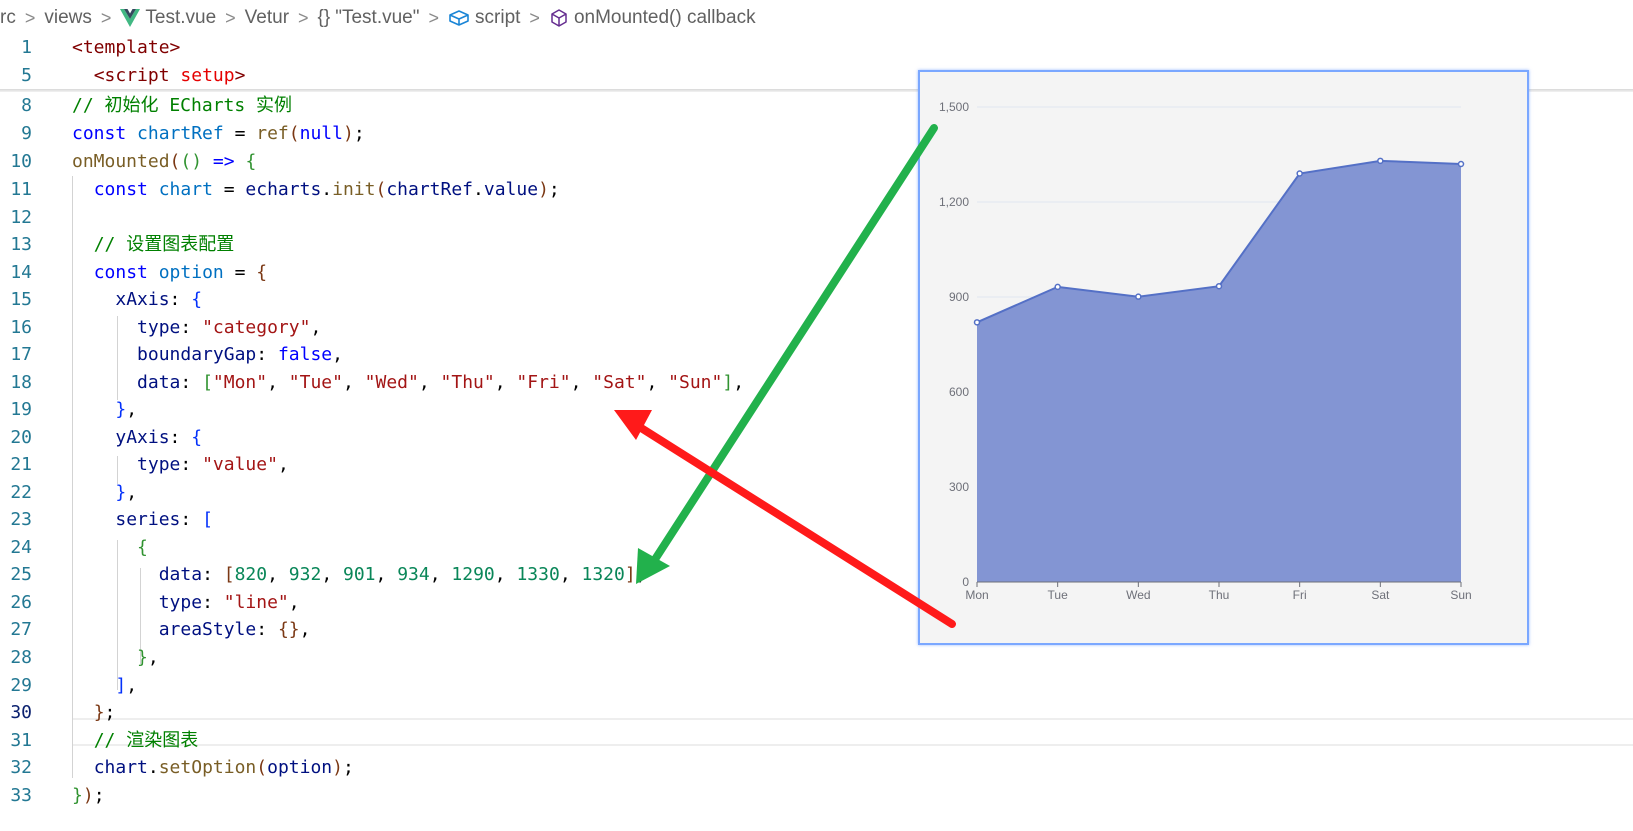 This screenshot has height=831, width=1633. What do you see at coordinates (229, 602) in the screenshot?
I see `code-text: type: "line",` at bounding box center [229, 602].